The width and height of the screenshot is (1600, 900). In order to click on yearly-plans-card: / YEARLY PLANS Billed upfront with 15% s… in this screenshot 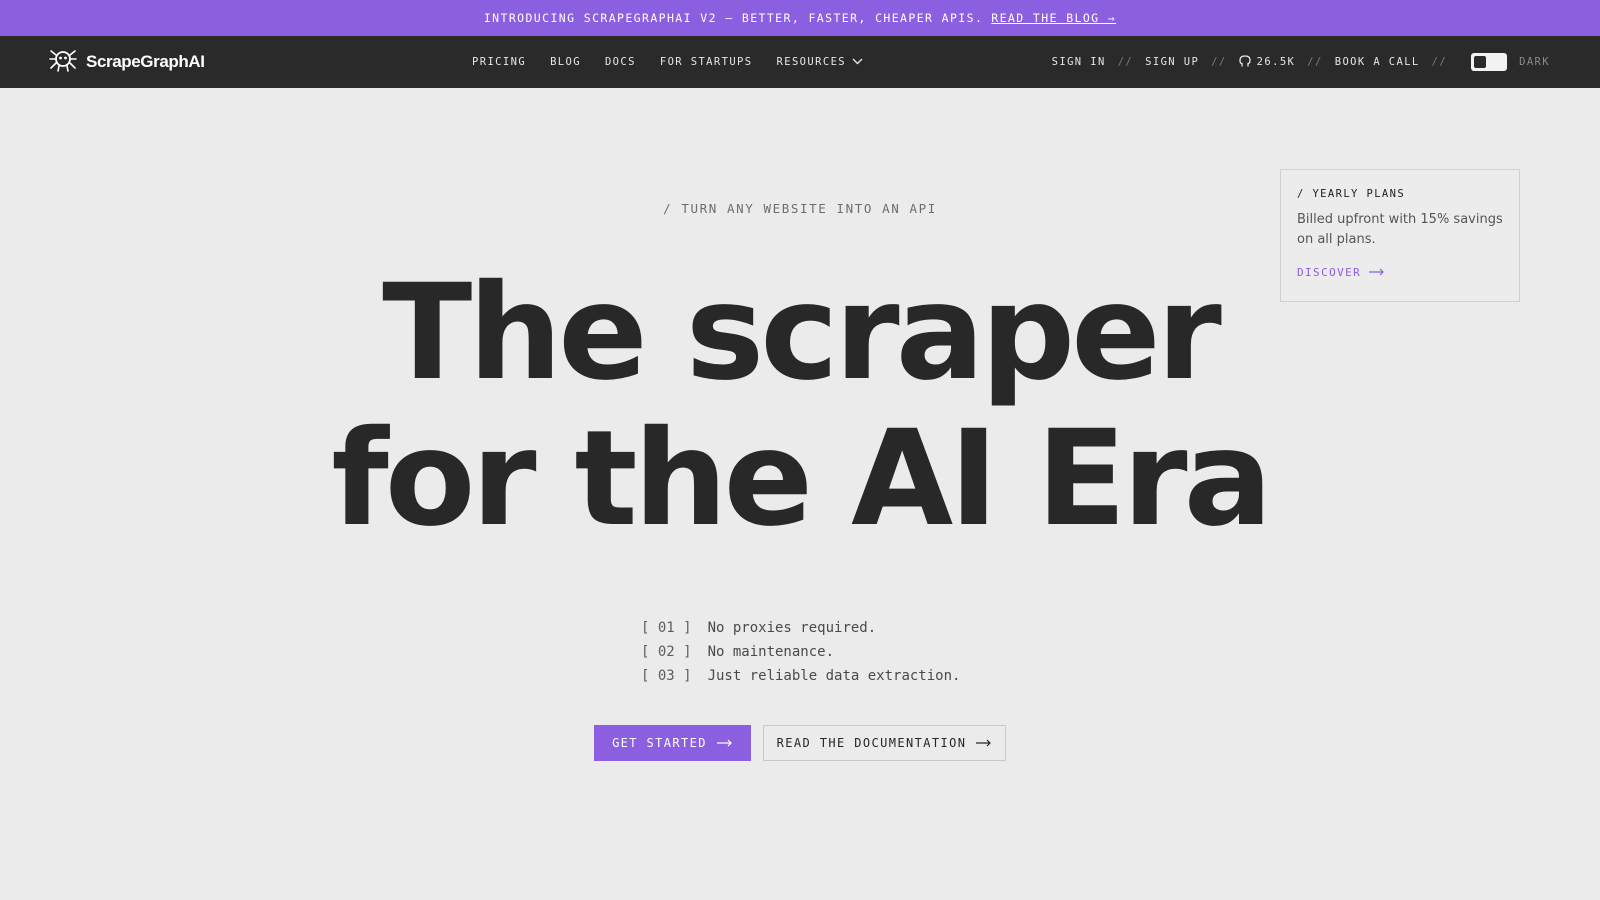, I will do `click(1400, 235)`.